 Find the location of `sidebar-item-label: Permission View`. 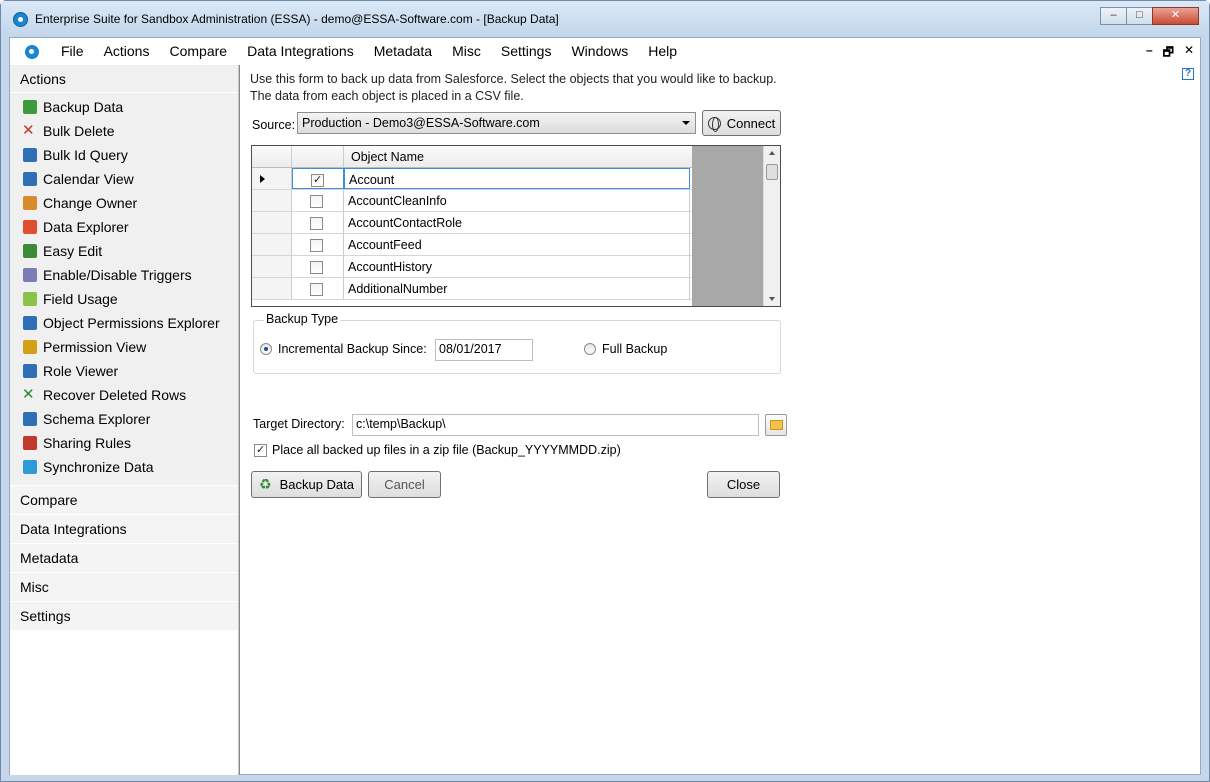

sidebar-item-label: Permission View is located at coordinates (95, 347).